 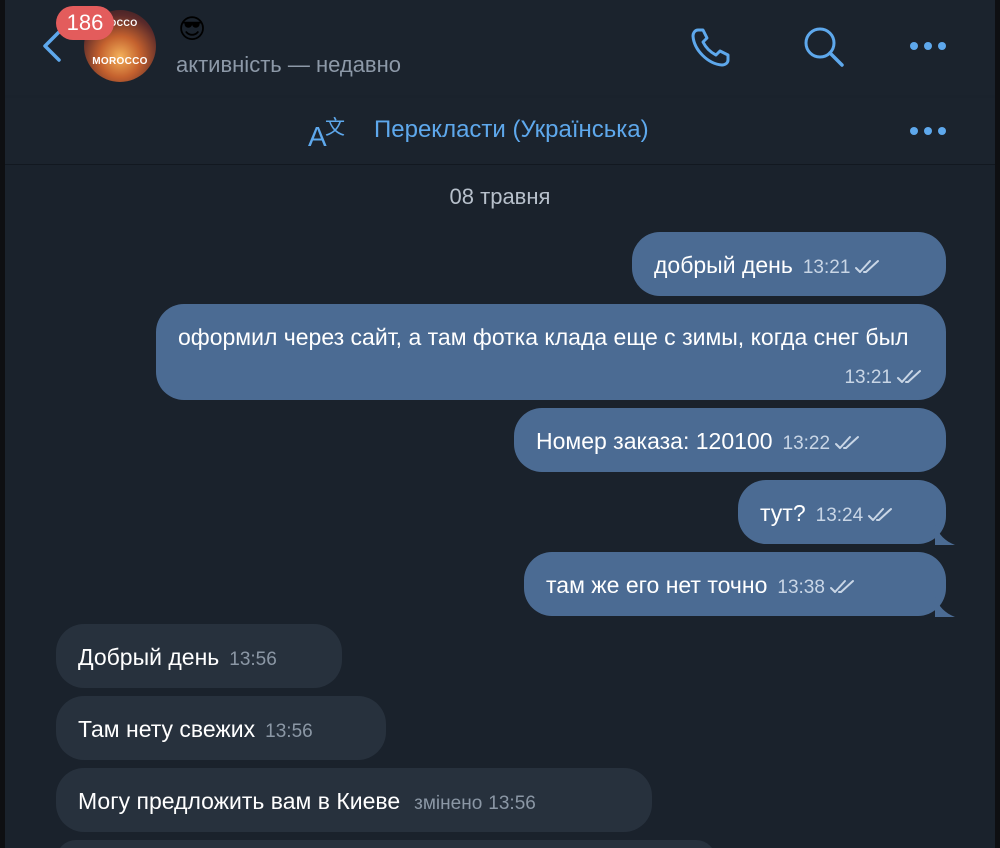 I want to click on translate-label: Перекласти (Українська), so click(x=511, y=130).